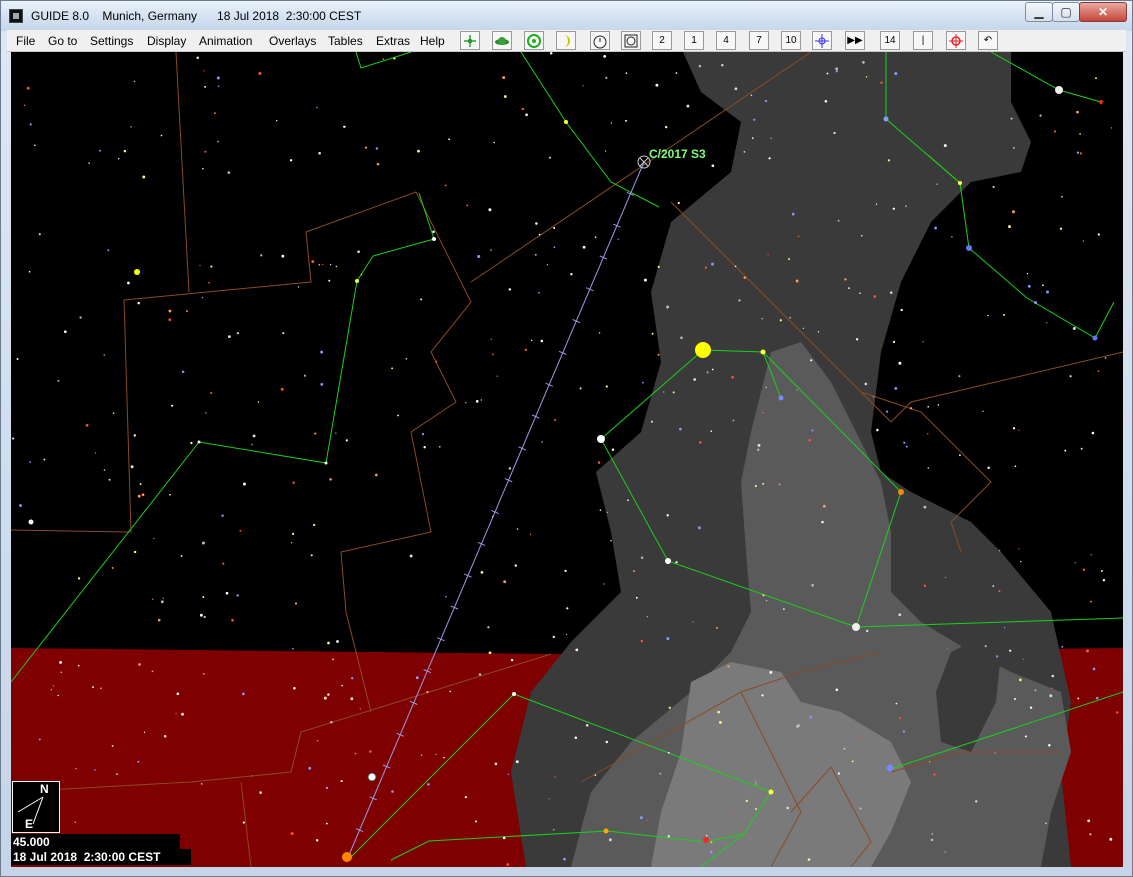 This screenshot has width=1133, height=877. What do you see at coordinates (225, 41) in the screenshot?
I see `menu-animation: Animation` at bounding box center [225, 41].